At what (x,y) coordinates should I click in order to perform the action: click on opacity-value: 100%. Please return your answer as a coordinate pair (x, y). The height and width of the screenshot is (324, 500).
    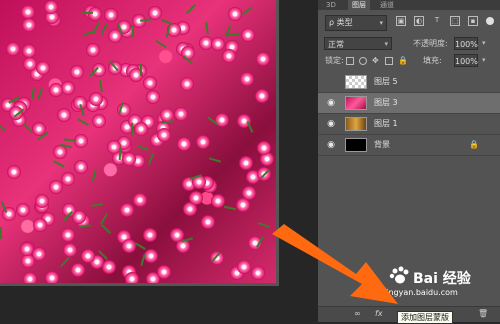
    Looking at the image, I should click on (466, 43).